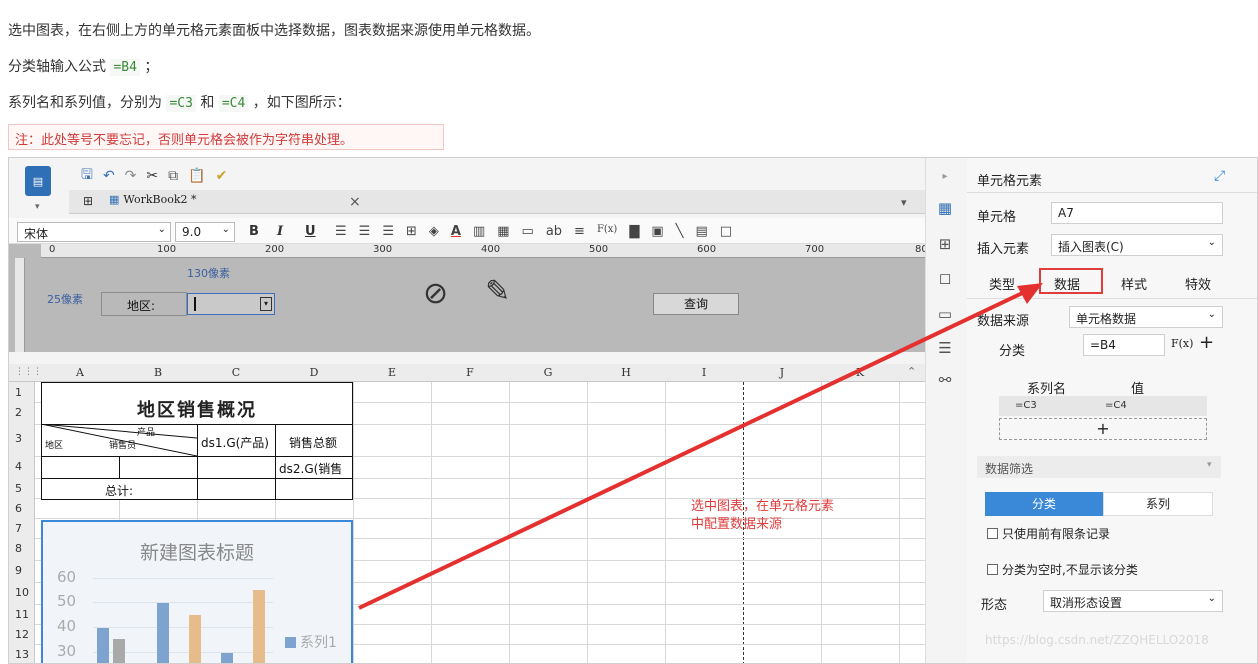  Describe the element at coordinates (57, 67) in the screenshot. I see `intro-line-2-prefix: 分类轴输入公式` at that location.